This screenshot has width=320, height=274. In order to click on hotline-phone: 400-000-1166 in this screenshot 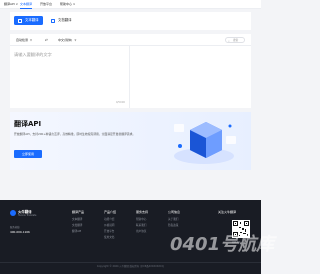, I will do `click(20, 232)`.